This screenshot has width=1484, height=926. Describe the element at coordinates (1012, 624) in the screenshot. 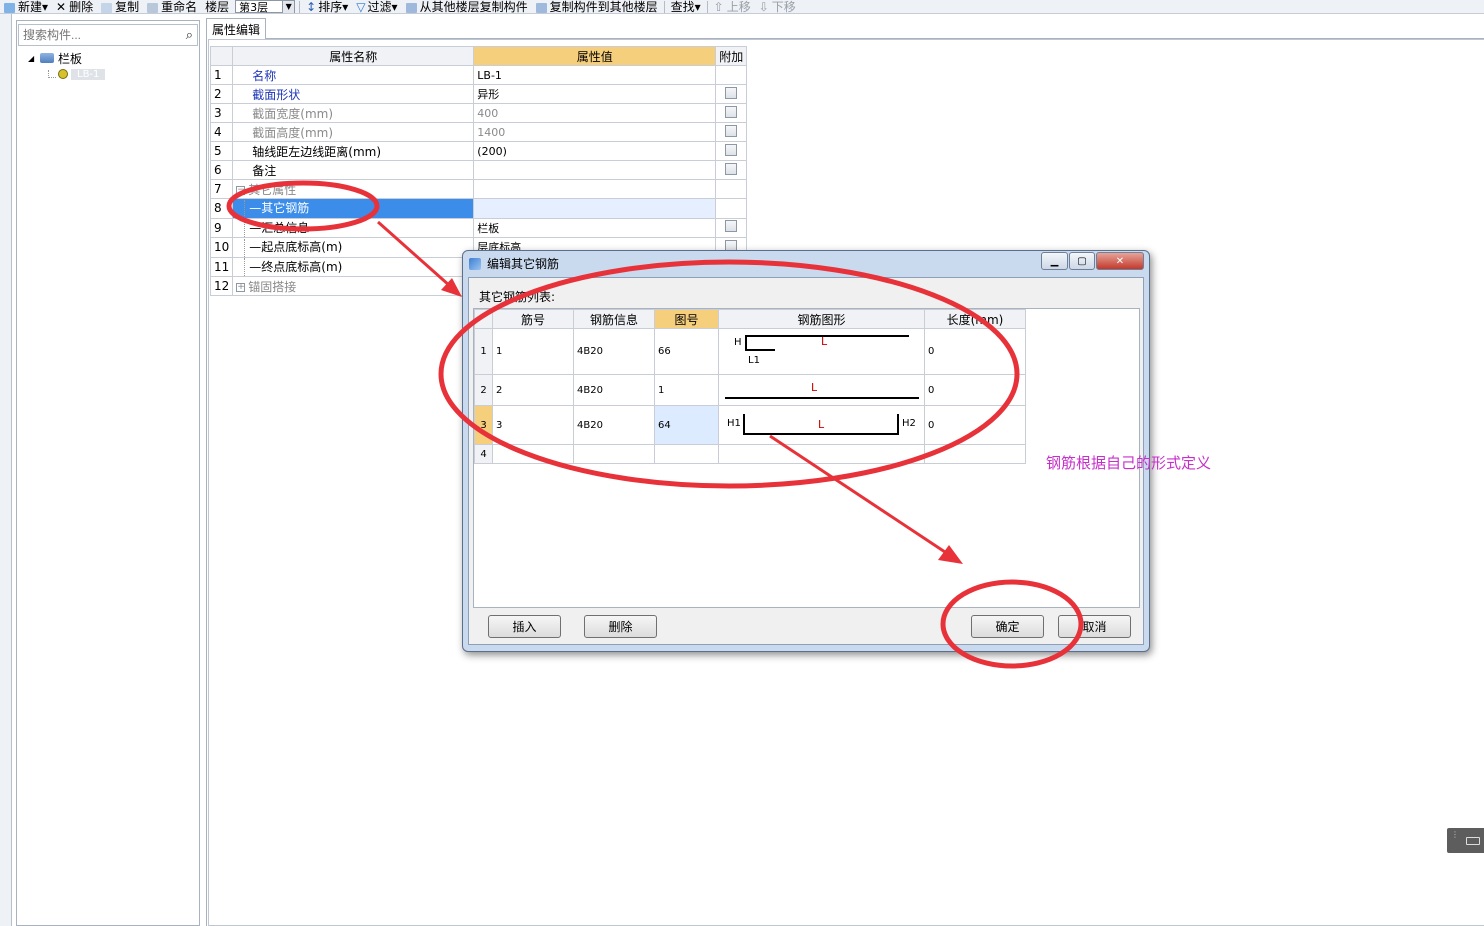

I see `highlight-circle-ok-button` at that location.